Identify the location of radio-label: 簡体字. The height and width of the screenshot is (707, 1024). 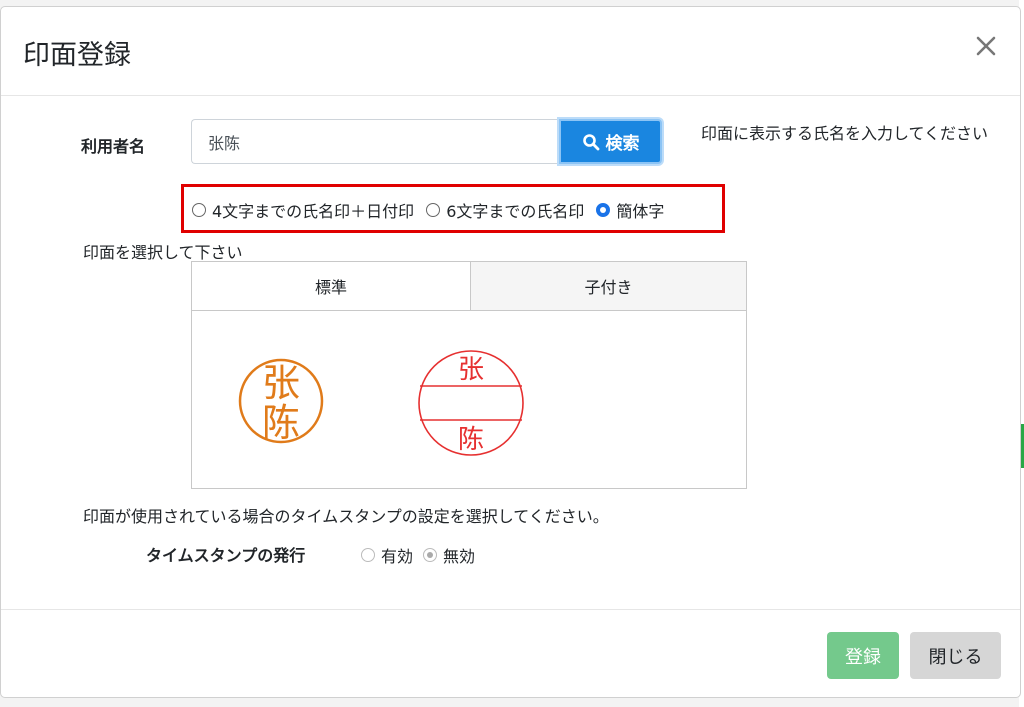
(640, 211).